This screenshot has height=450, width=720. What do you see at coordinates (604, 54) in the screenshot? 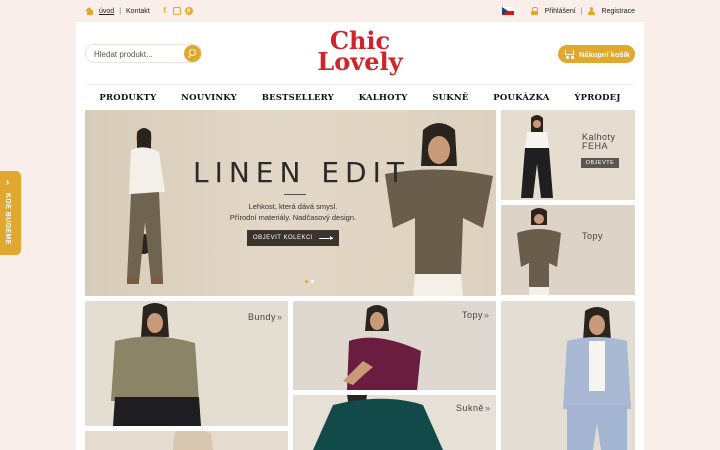
I see `cart-label: Nákupní košík` at bounding box center [604, 54].